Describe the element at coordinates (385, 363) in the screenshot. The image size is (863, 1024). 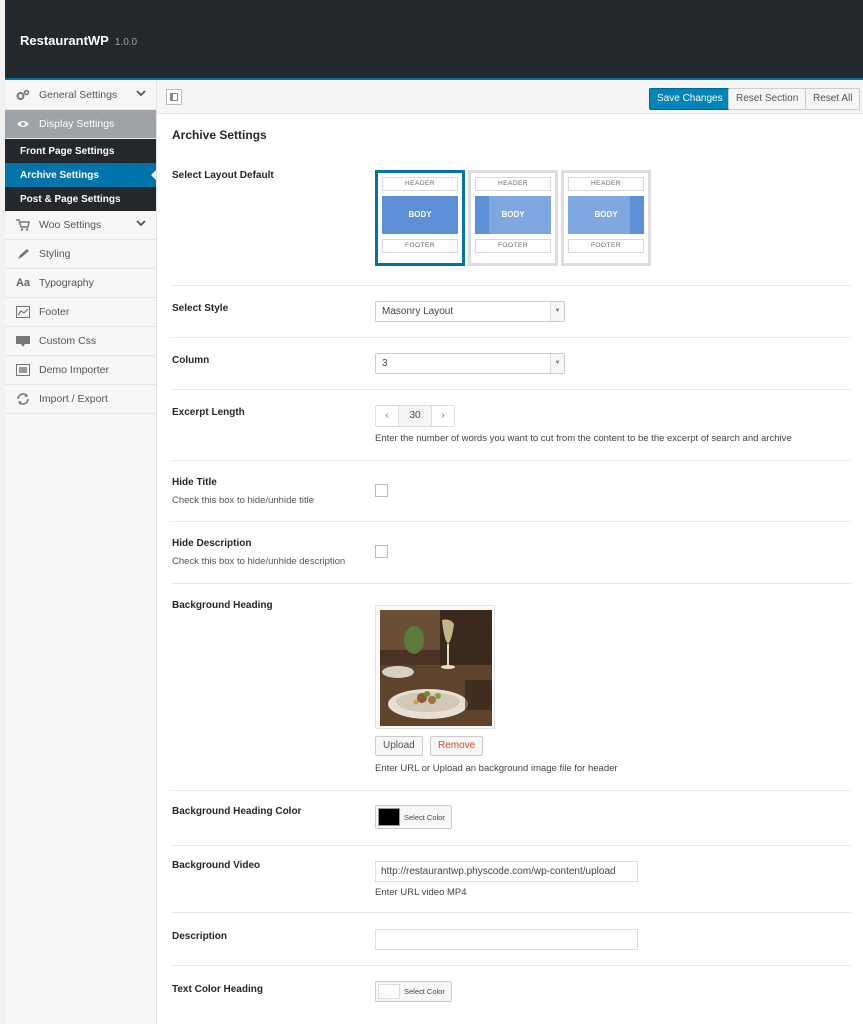
I see `column-select-value: 3` at that location.